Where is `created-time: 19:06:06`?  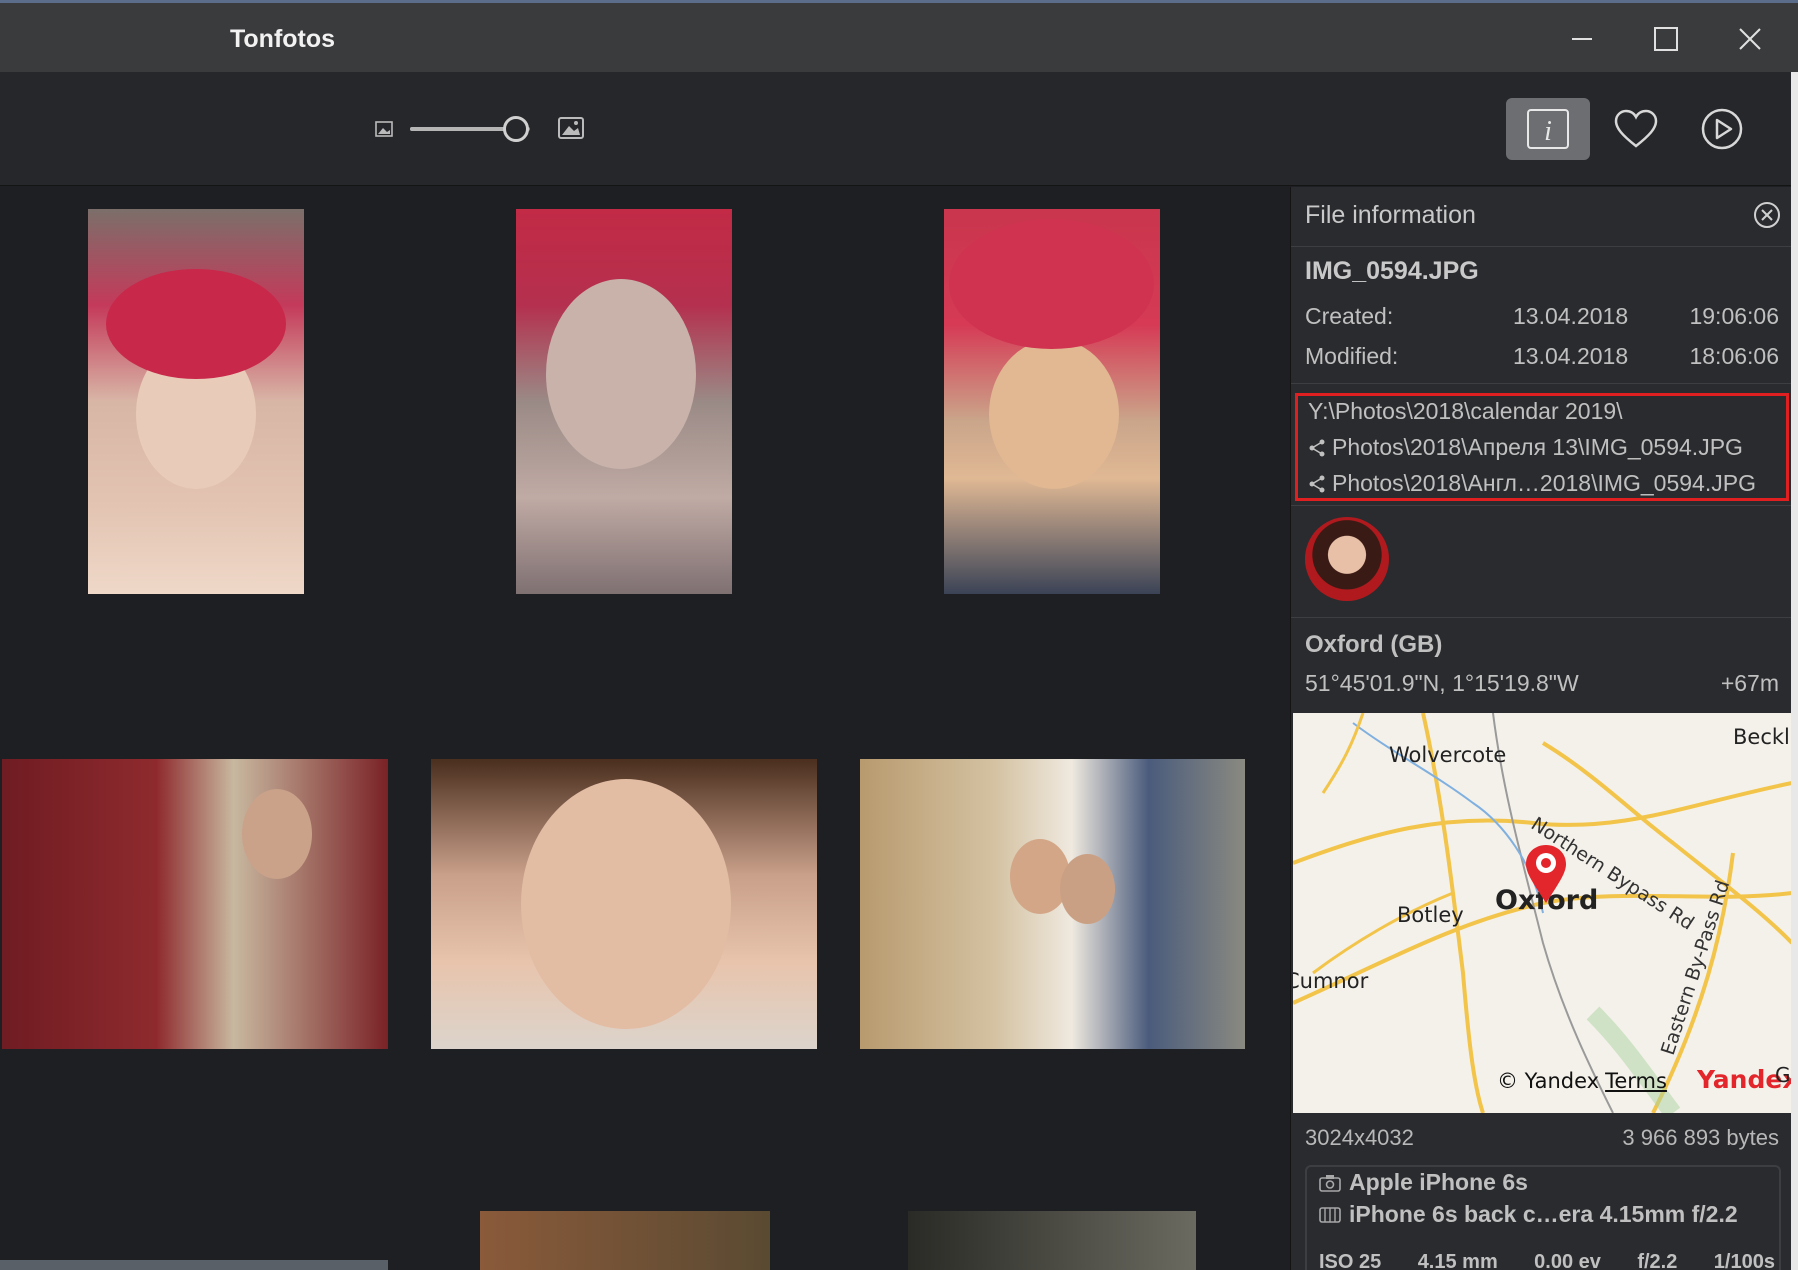
created-time: 19:06:06 is located at coordinates (1734, 316).